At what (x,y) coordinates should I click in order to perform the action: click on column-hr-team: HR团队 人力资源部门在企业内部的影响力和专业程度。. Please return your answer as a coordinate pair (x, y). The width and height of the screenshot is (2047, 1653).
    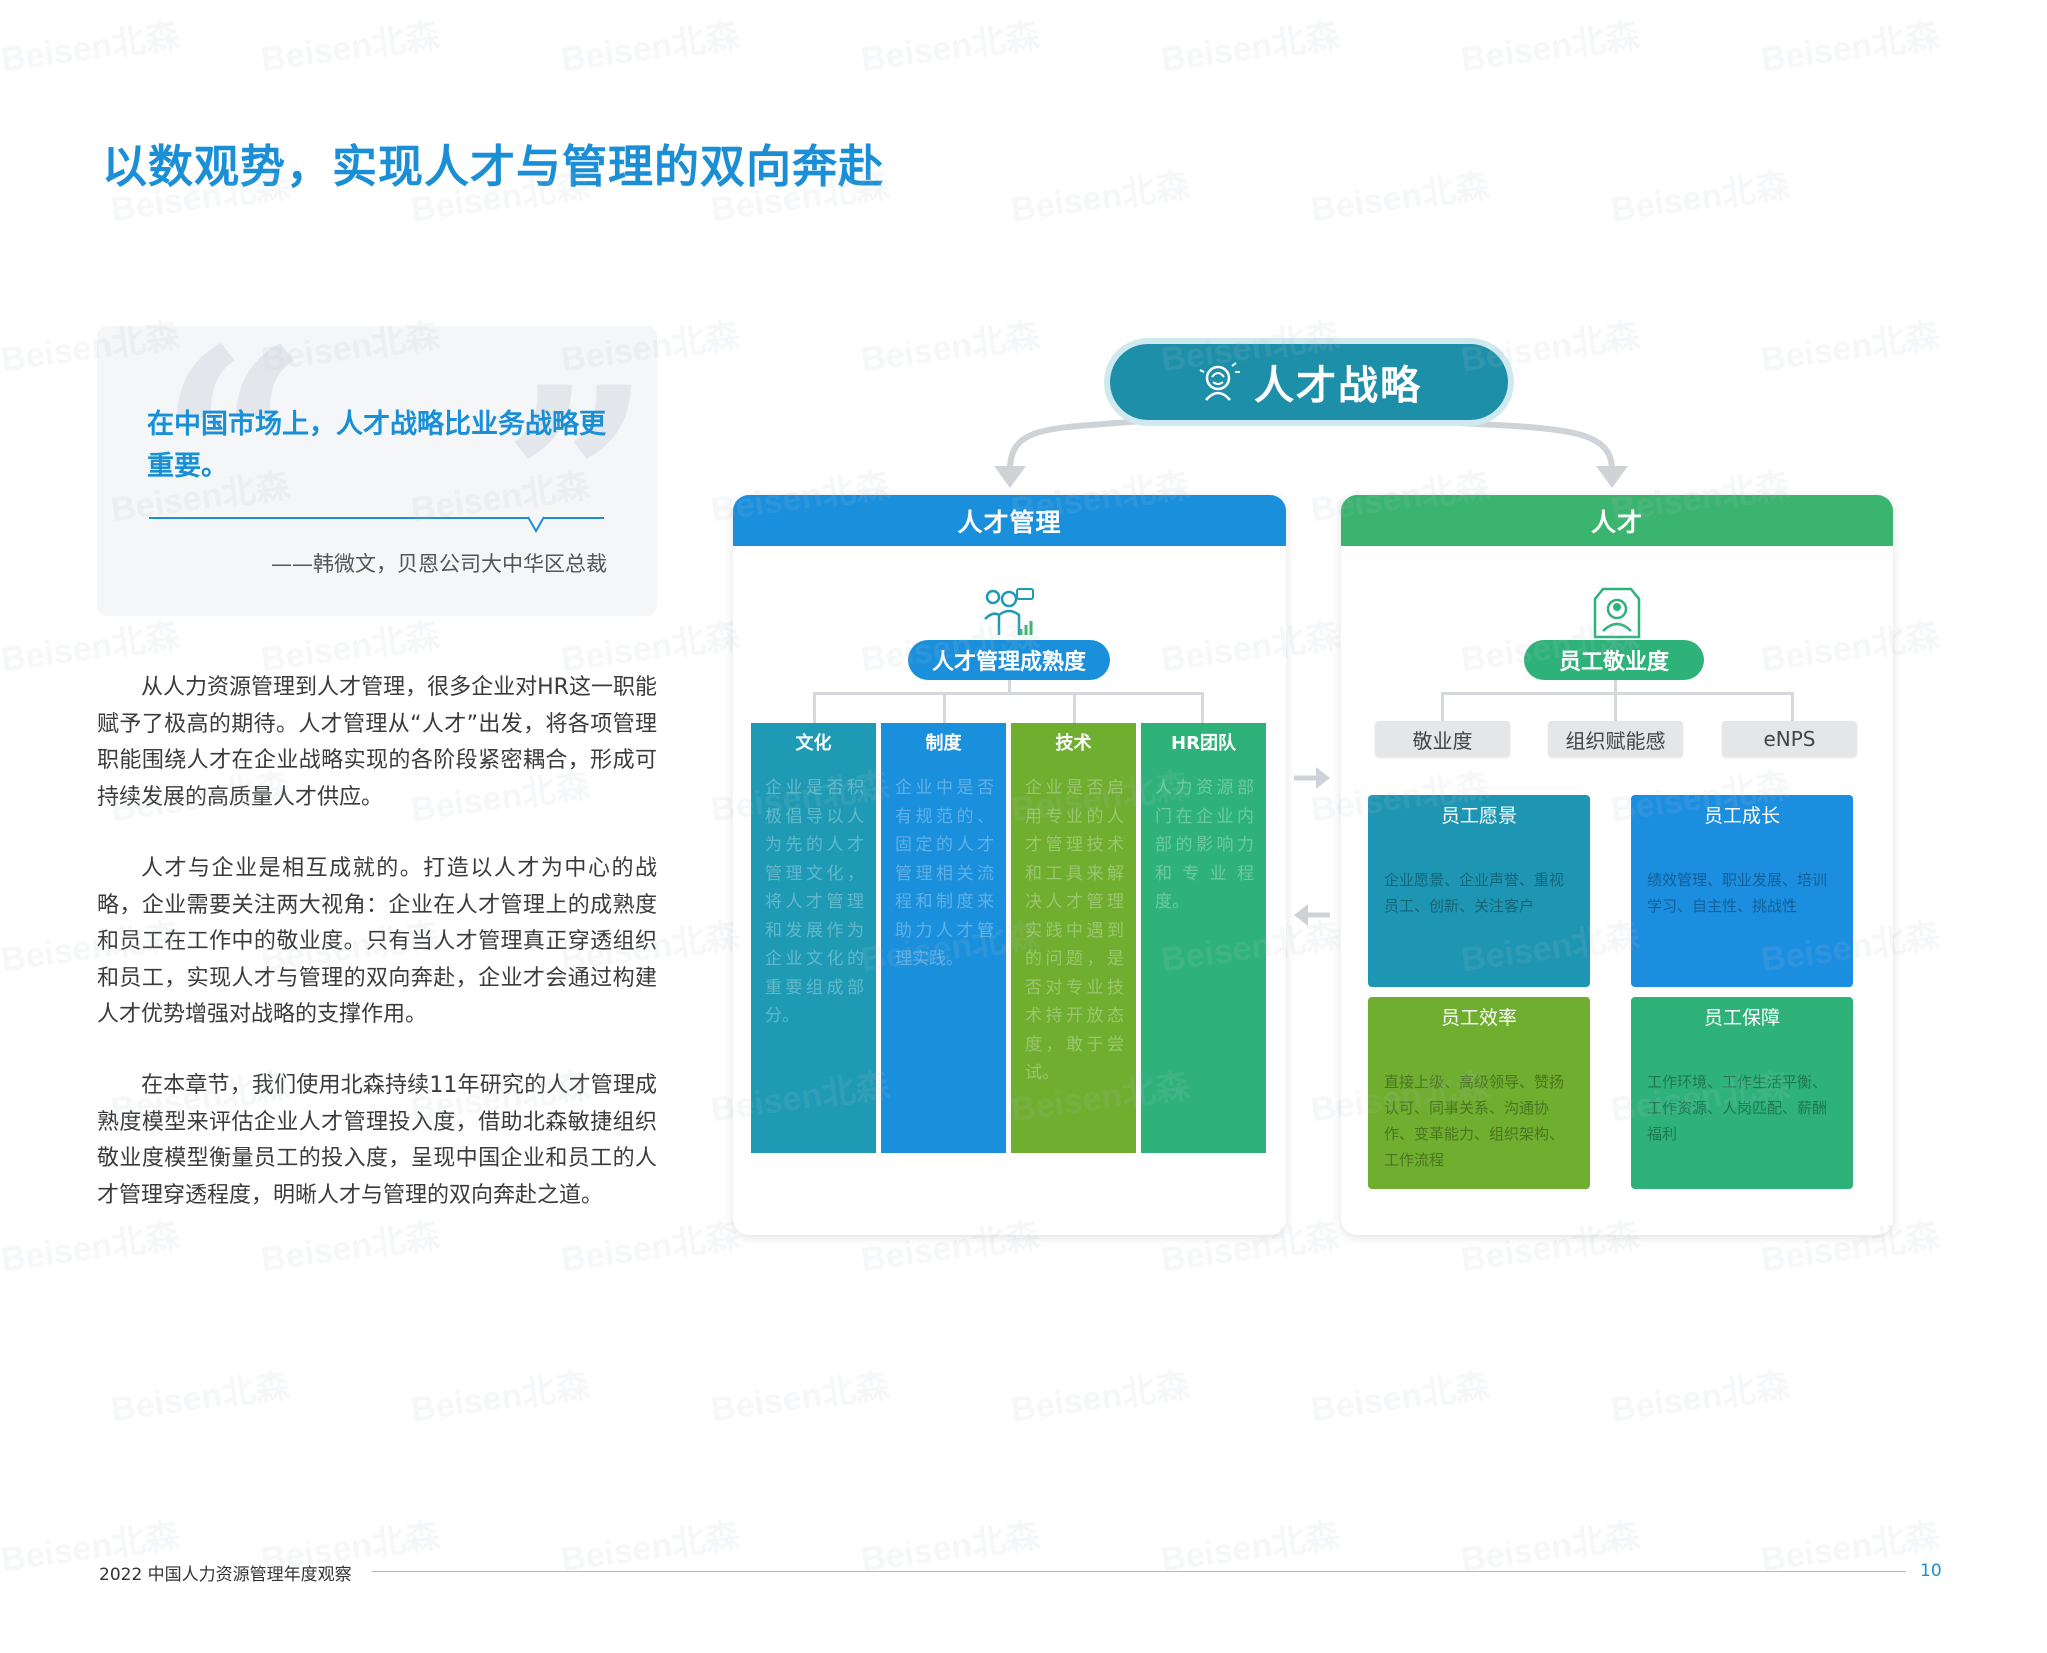
    Looking at the image, I should click on (1203, 938).